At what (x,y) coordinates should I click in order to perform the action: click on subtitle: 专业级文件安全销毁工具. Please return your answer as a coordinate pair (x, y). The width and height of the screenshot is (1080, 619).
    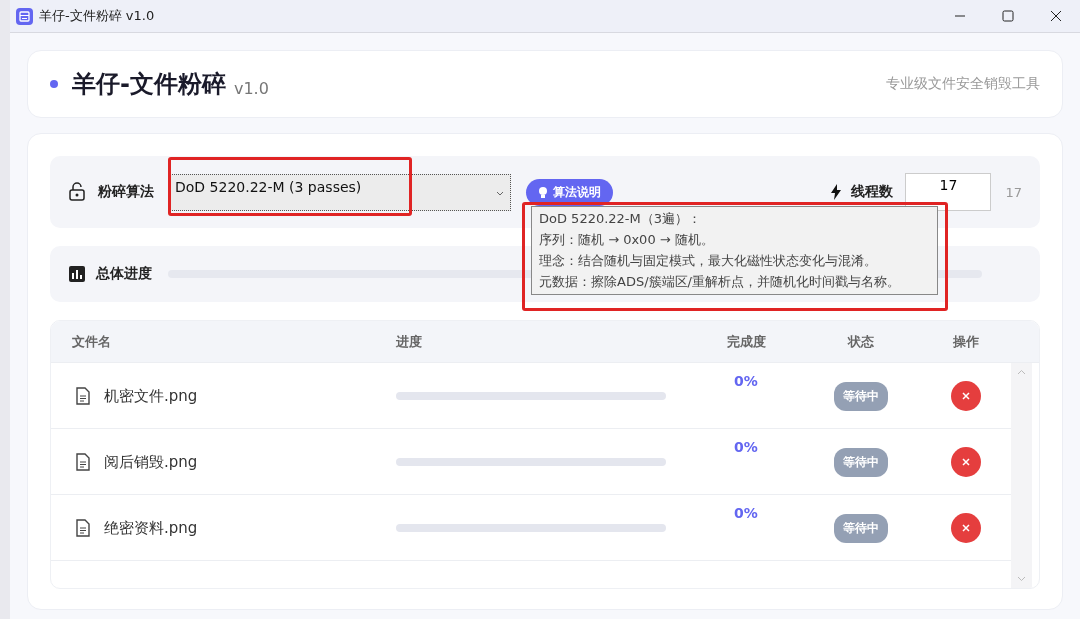
    Looking at the image, I should click on (963, 84).